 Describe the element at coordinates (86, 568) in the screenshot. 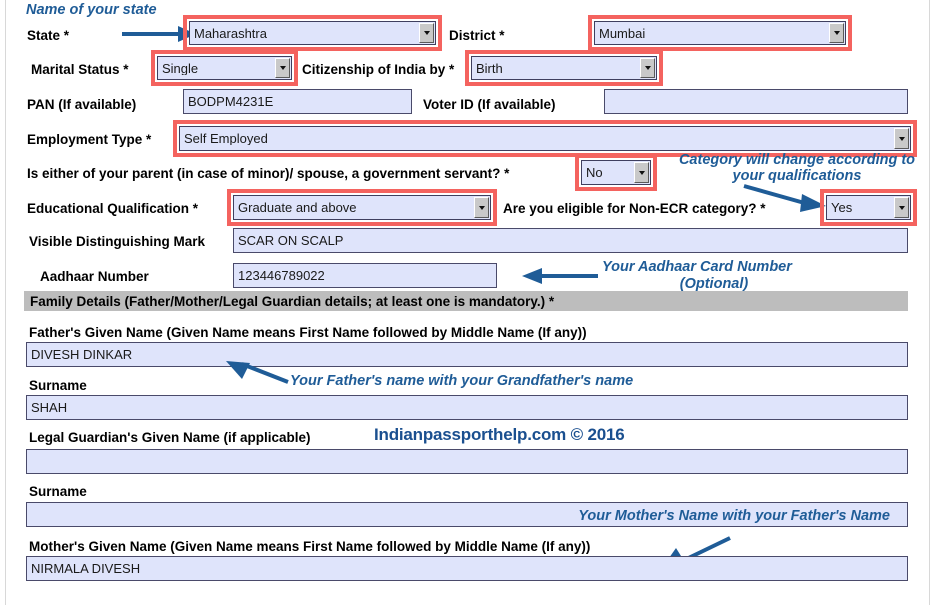

I see `input-mother-given-name-value: NIRMALA DIVESH` at that location.